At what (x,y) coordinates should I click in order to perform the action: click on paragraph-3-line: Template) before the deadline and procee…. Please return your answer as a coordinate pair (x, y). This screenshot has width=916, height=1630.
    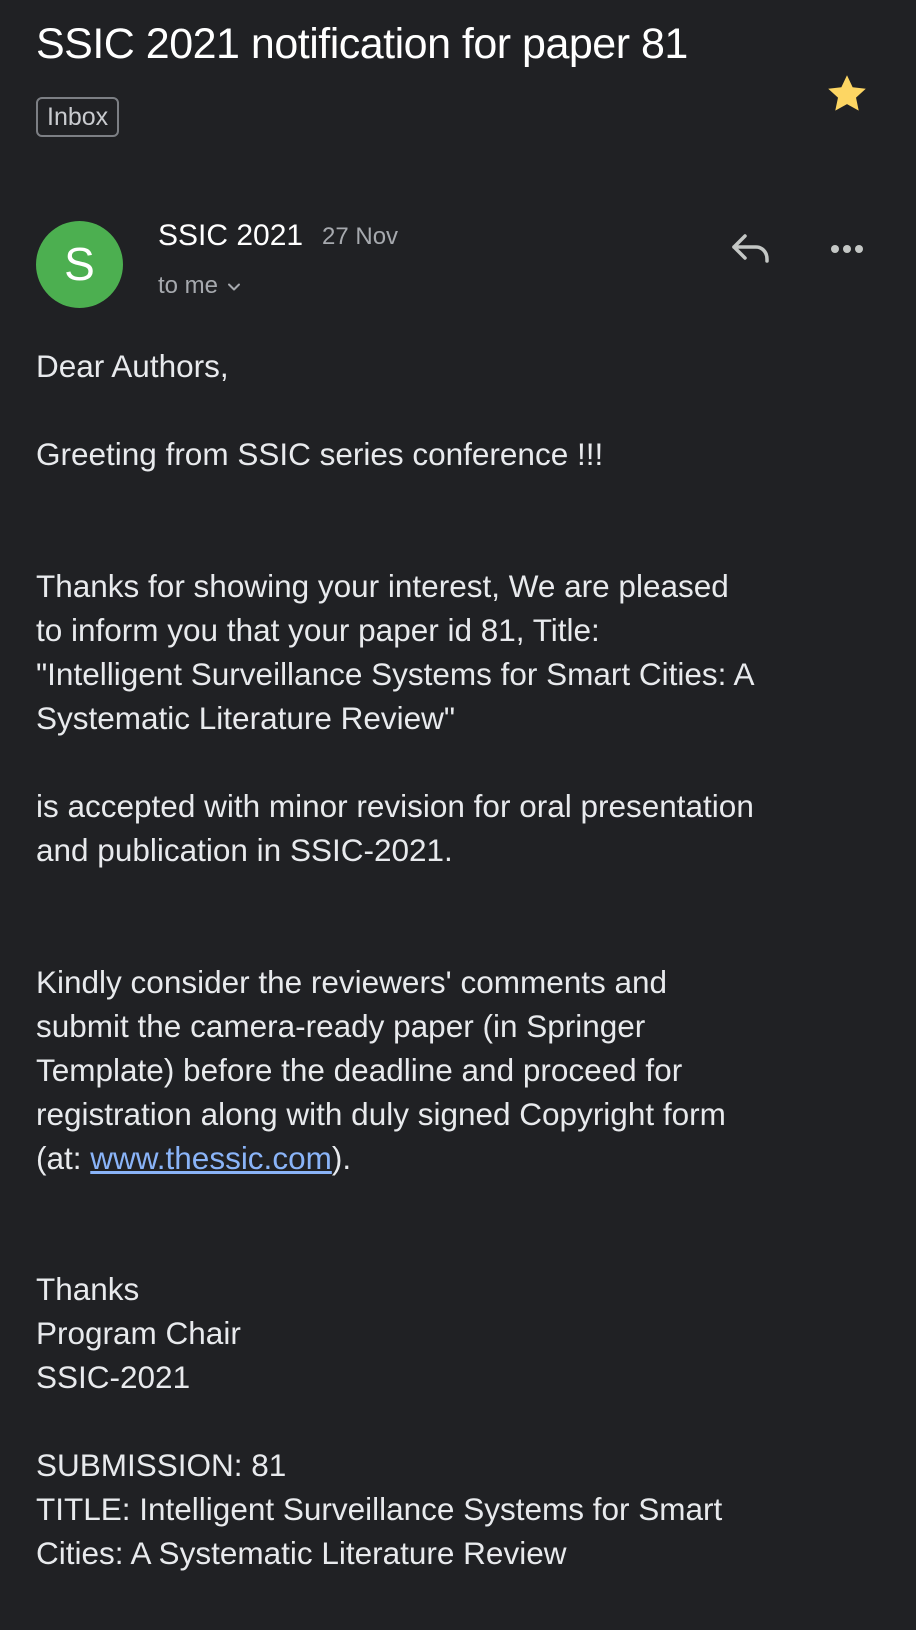
    Looking at the image, I should click on (359, 1070).